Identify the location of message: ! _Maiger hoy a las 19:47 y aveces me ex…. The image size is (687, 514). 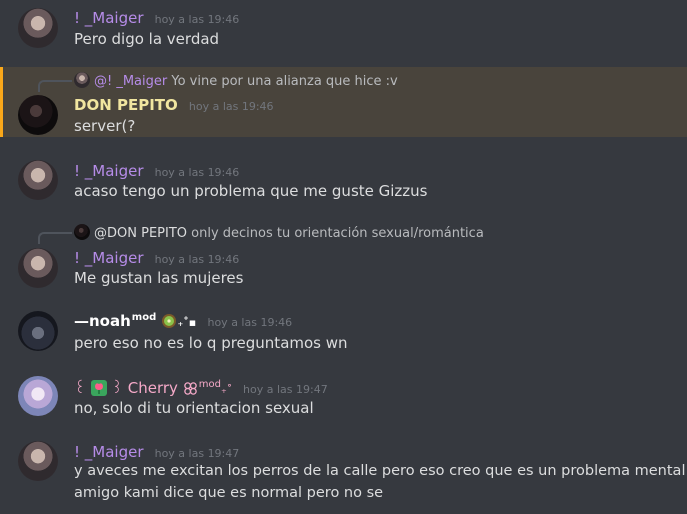
(343, 477).